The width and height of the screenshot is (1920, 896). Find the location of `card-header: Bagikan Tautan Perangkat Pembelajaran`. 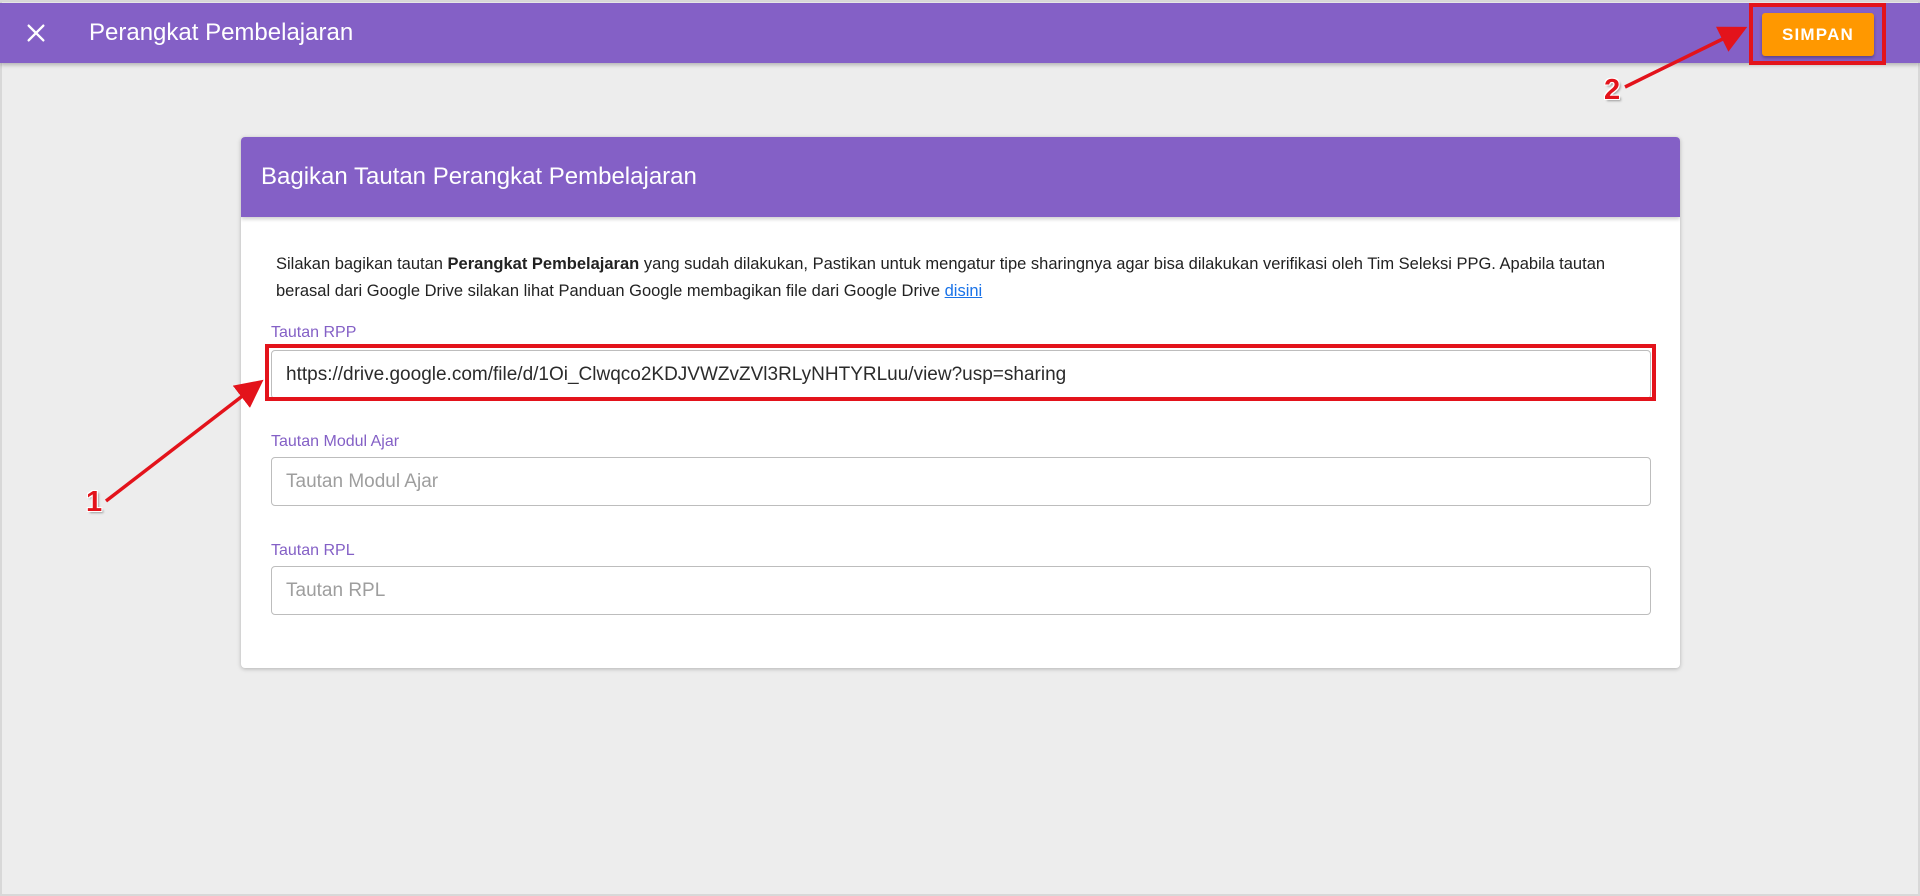

card-header: Bagikan Tautan Perangkat Pembelajaran is located at coordinates (960, 177).